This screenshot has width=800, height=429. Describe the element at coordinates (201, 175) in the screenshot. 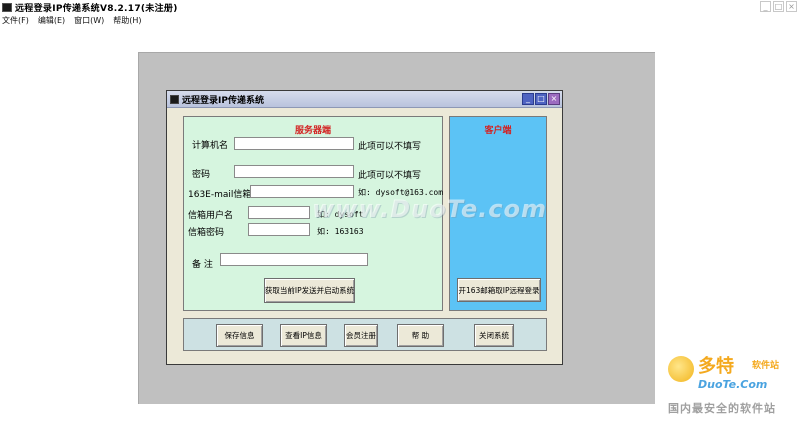

I see `password-label: 密码` at that location.